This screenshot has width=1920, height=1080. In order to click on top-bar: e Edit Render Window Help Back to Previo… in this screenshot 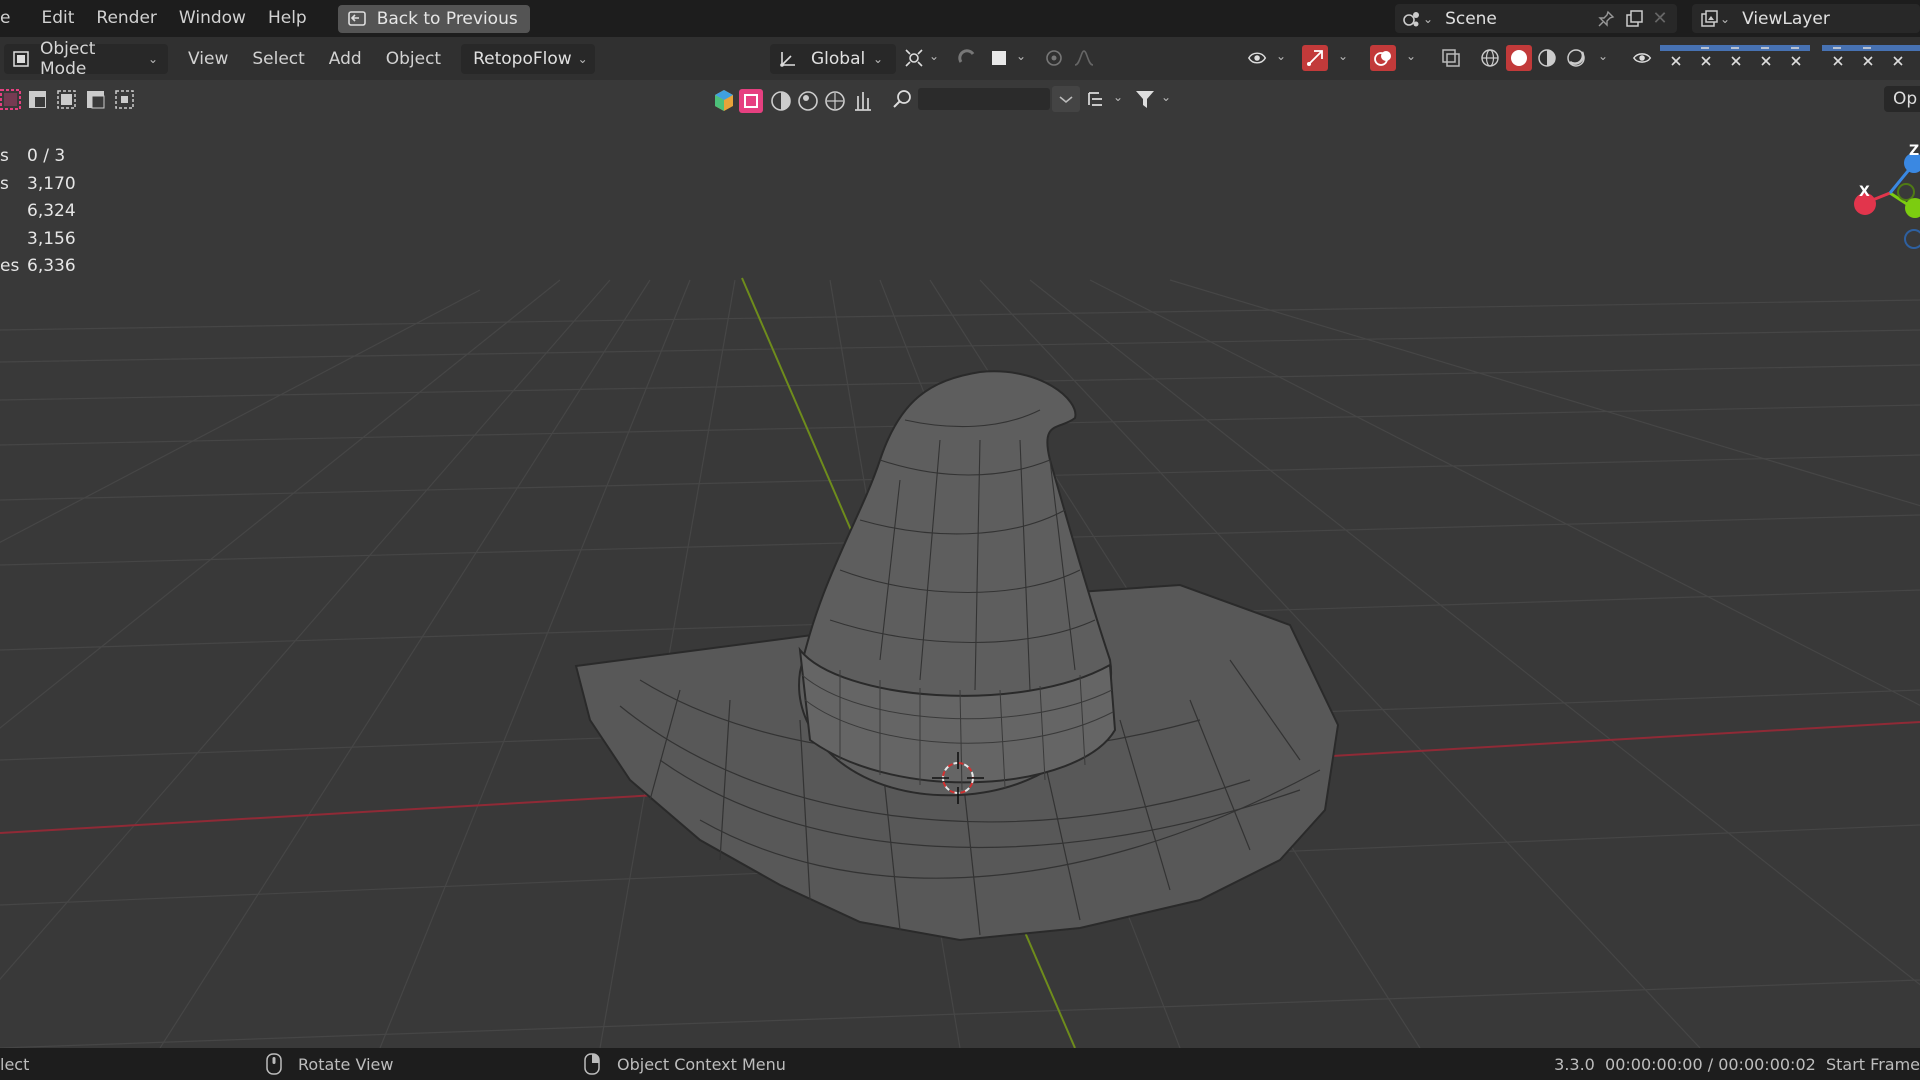, I will do `click(960, 18)`.